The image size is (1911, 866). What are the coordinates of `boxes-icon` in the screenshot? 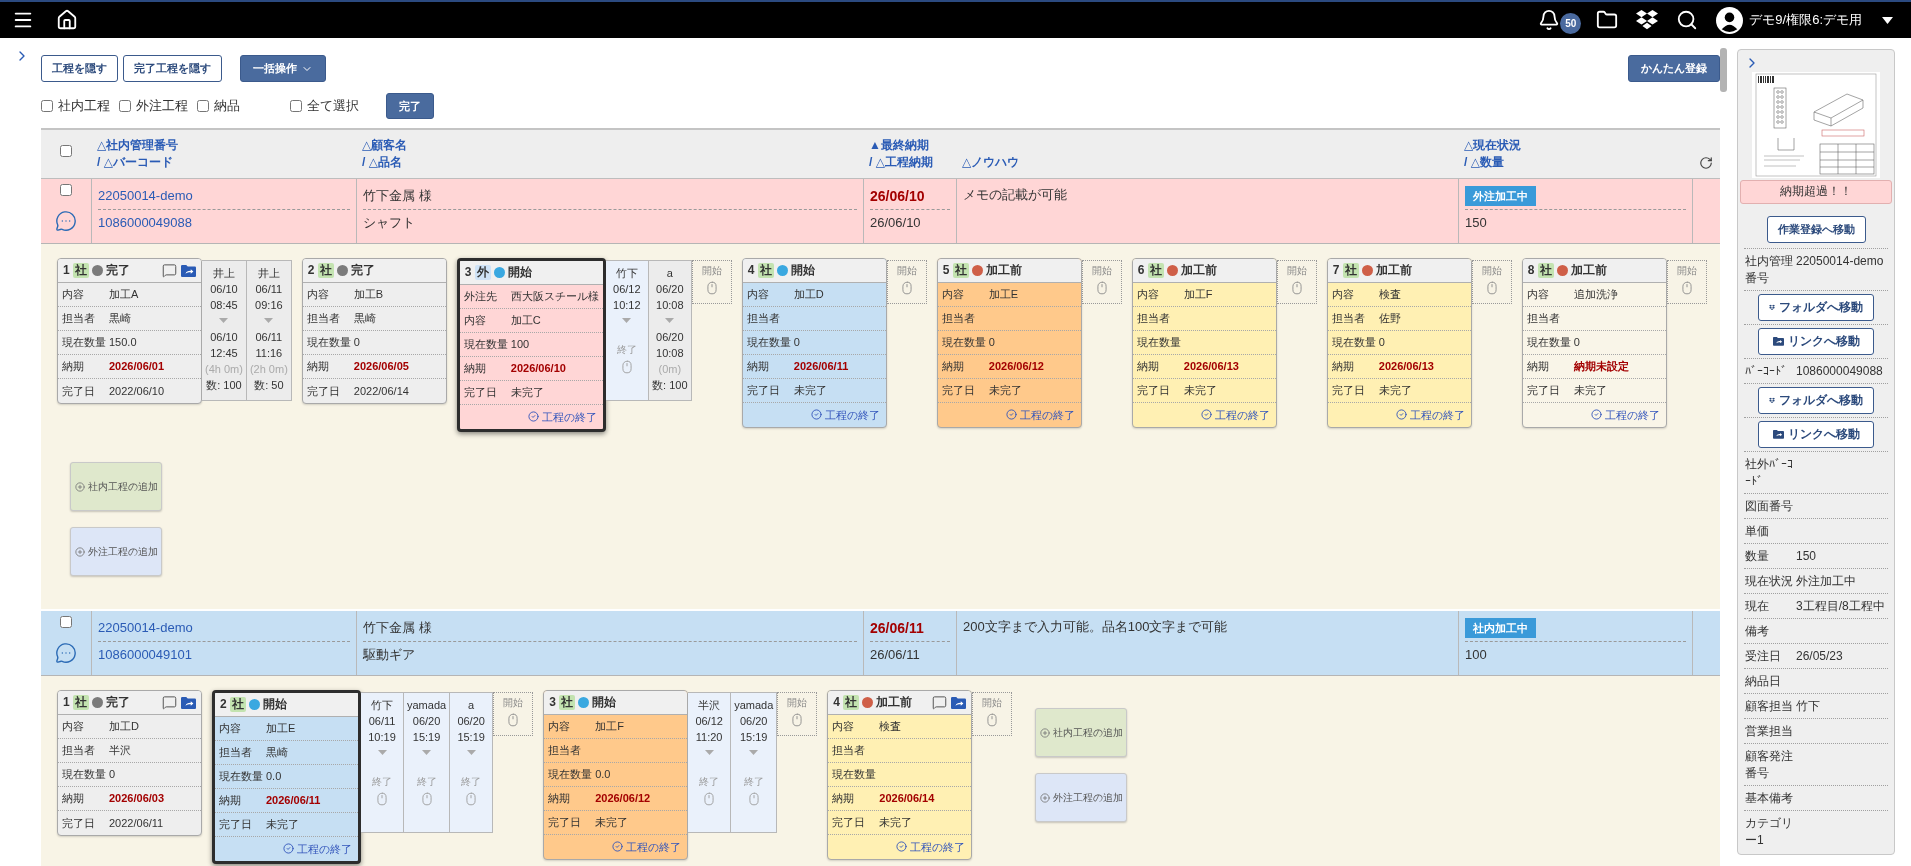 It's located at (1647, 20).